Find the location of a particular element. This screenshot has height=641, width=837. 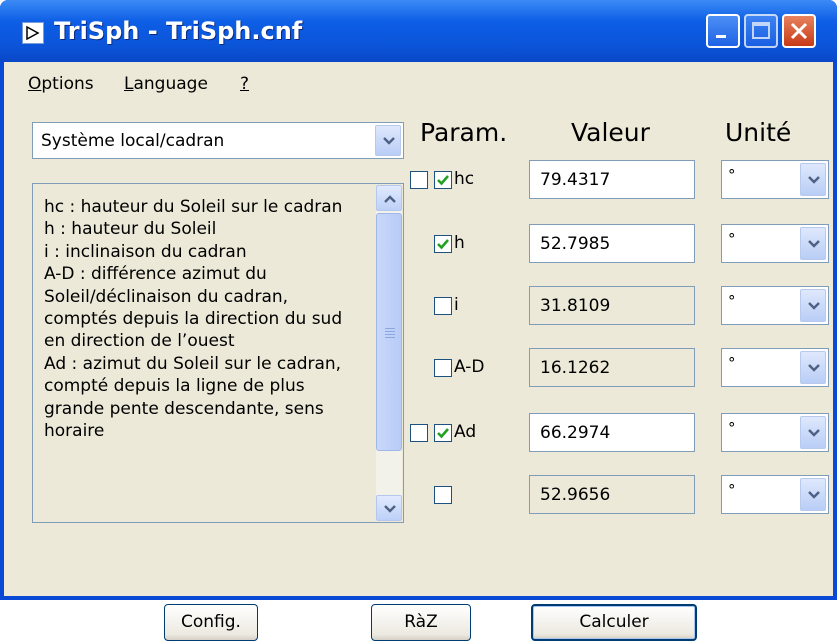

unit-header: Unité is located at coordinates (758, 132).